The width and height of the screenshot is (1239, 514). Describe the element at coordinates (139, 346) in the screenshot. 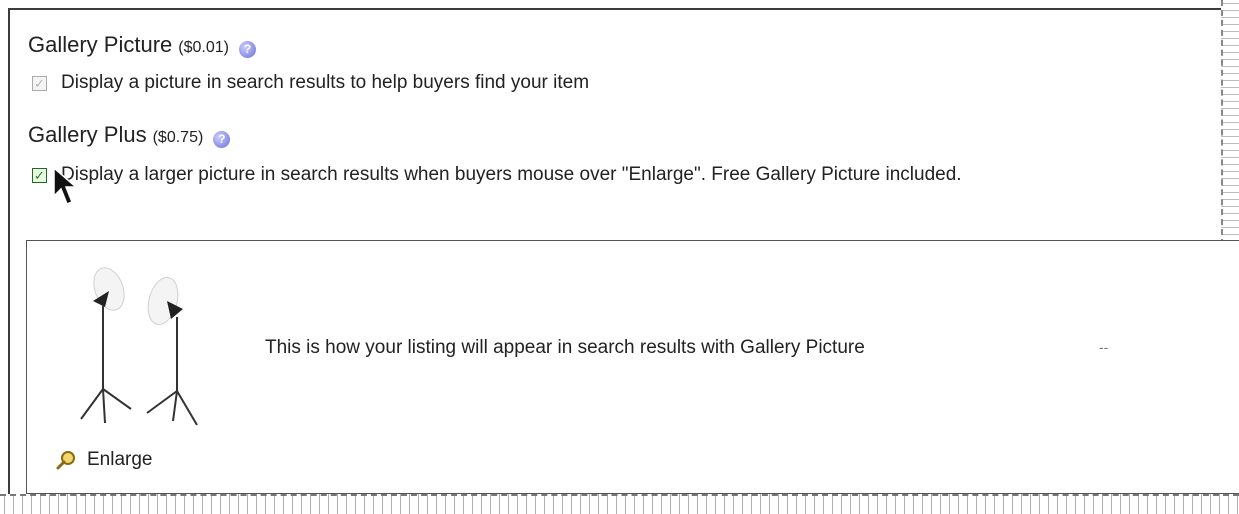

I see `light-stands-thumbnail` at that location.